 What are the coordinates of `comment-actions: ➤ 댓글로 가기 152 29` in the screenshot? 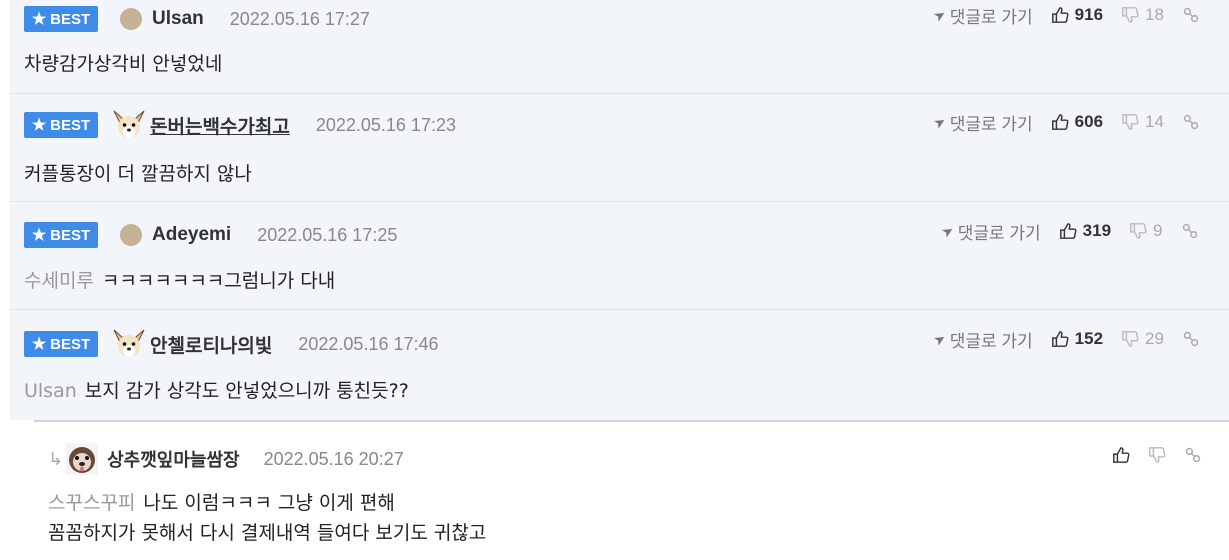 It's located at (1065, 339).